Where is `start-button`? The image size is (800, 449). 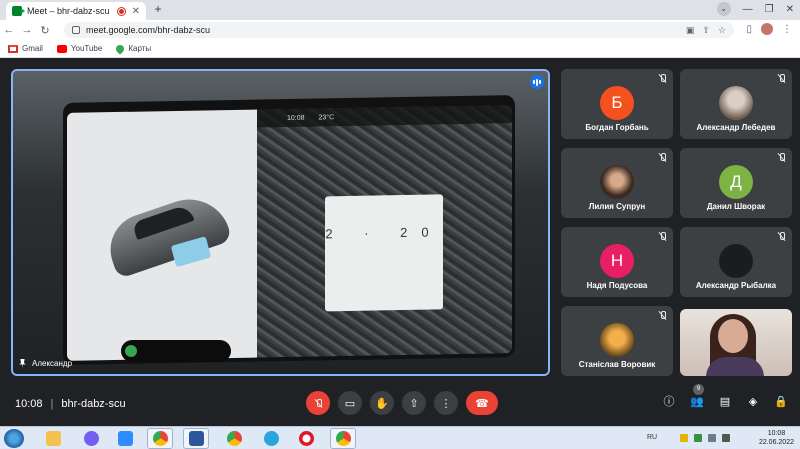
start-button is located at coordinates (14, 438).